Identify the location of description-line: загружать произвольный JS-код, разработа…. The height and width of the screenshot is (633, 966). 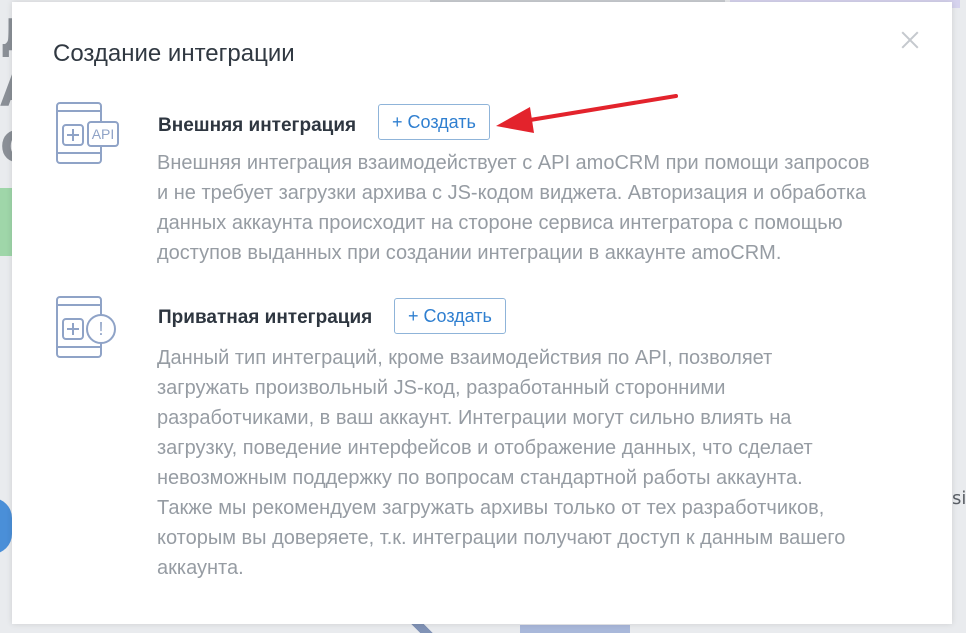
(441, 388).